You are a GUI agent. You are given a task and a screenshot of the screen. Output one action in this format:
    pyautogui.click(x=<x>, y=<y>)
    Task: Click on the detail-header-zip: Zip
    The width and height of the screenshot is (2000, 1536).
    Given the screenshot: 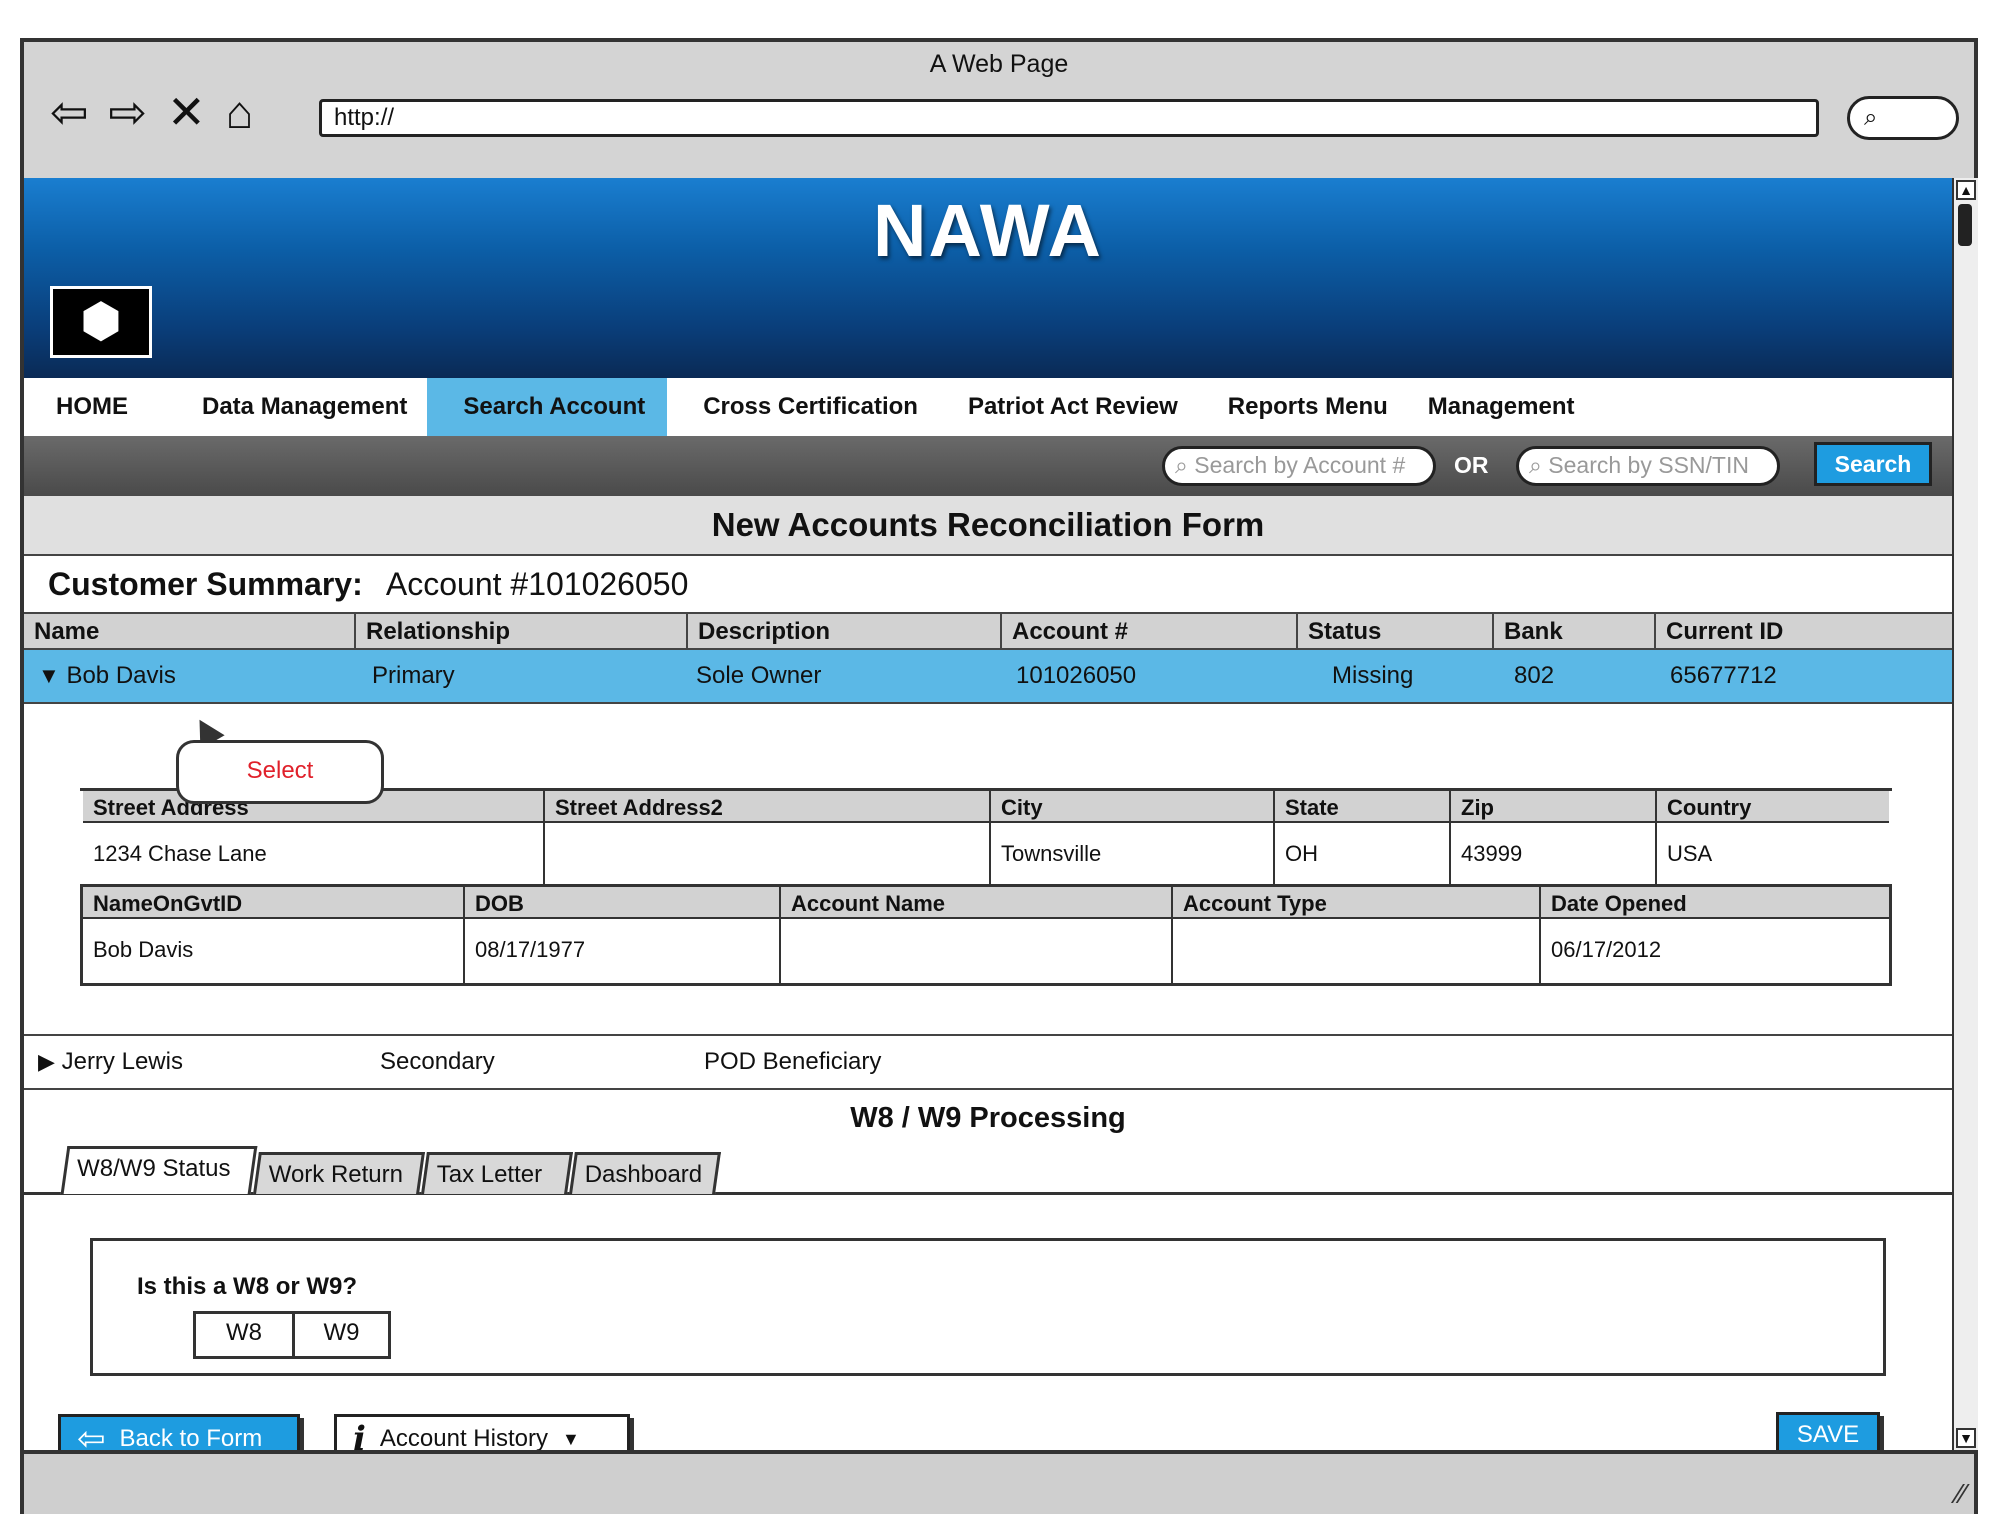 What is the action you would take?
    pyautogui.click(x=1554, y=807)
    